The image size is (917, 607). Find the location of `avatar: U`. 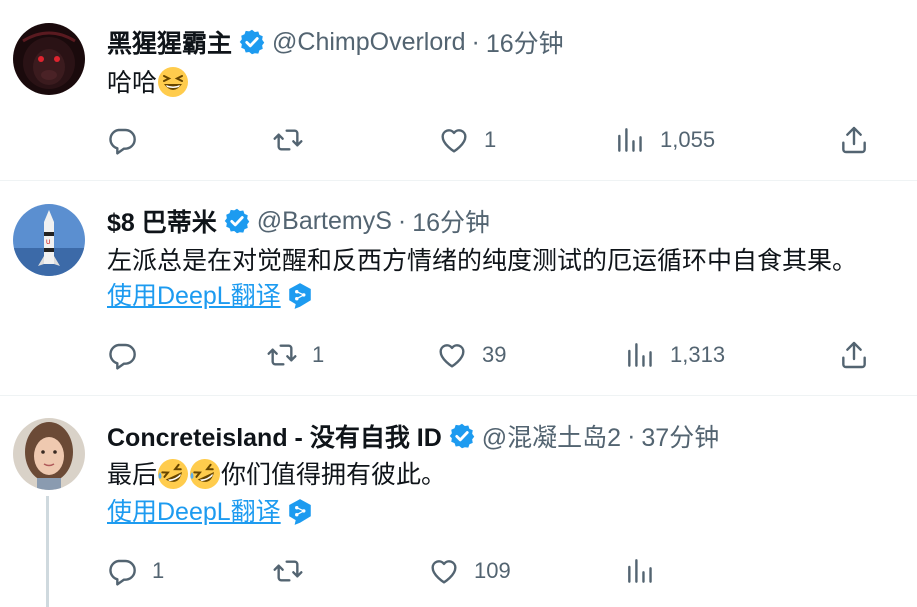

avatar: U is located at coordinates (49, 240).